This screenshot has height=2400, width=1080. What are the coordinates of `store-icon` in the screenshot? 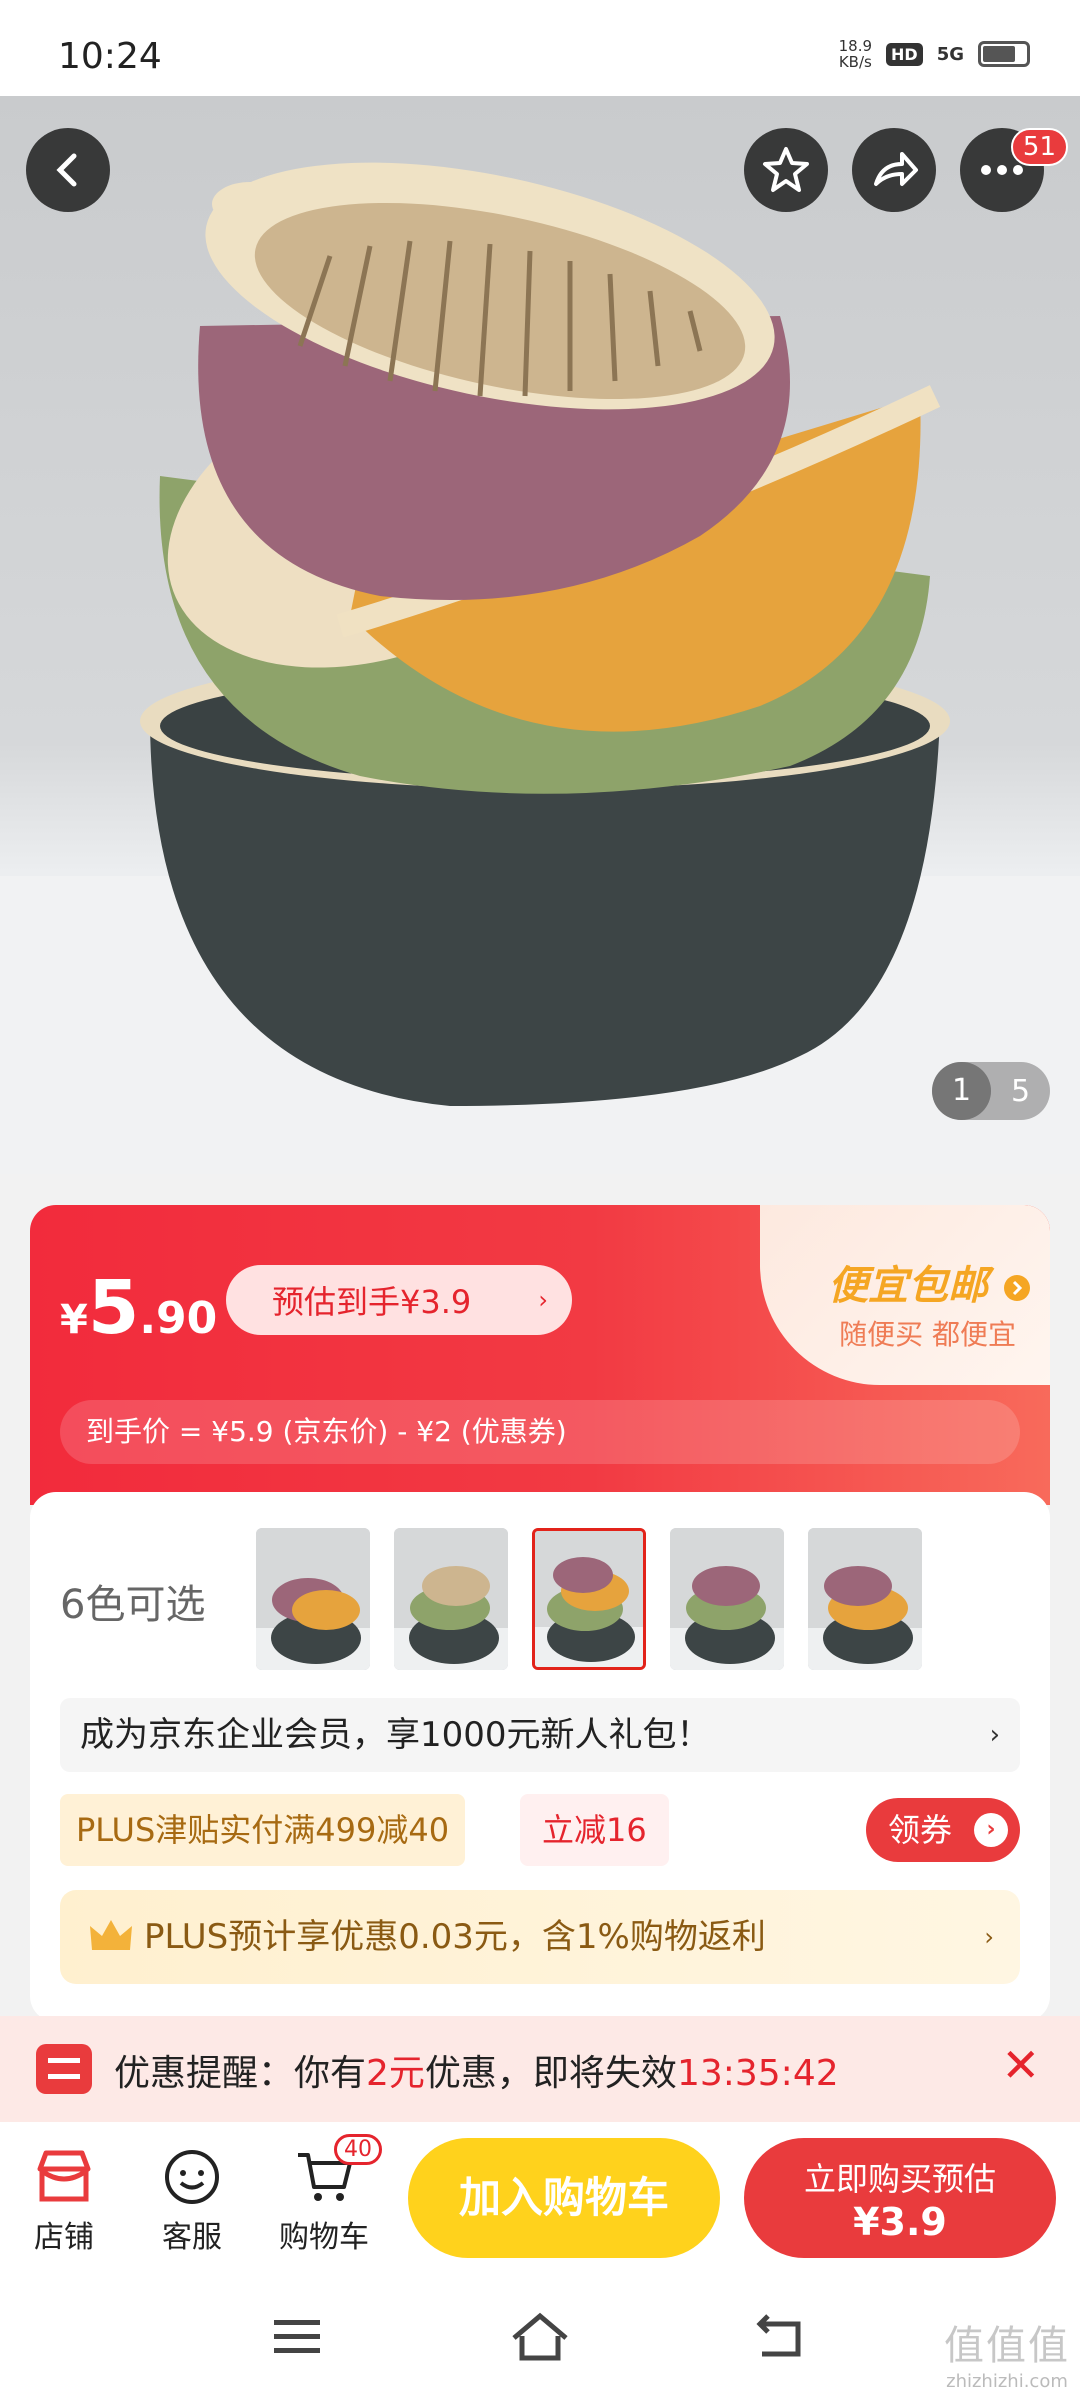 It's located at (64, 2176).